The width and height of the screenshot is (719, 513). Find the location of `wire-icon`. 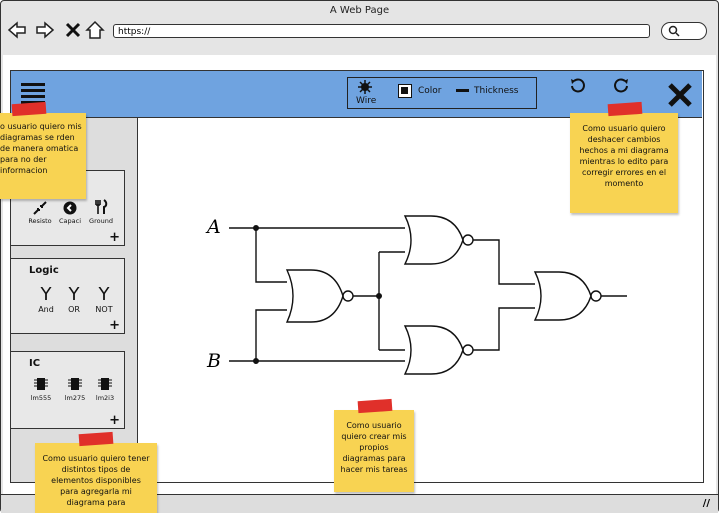

wire-icon is located at coordinates (365, 87).